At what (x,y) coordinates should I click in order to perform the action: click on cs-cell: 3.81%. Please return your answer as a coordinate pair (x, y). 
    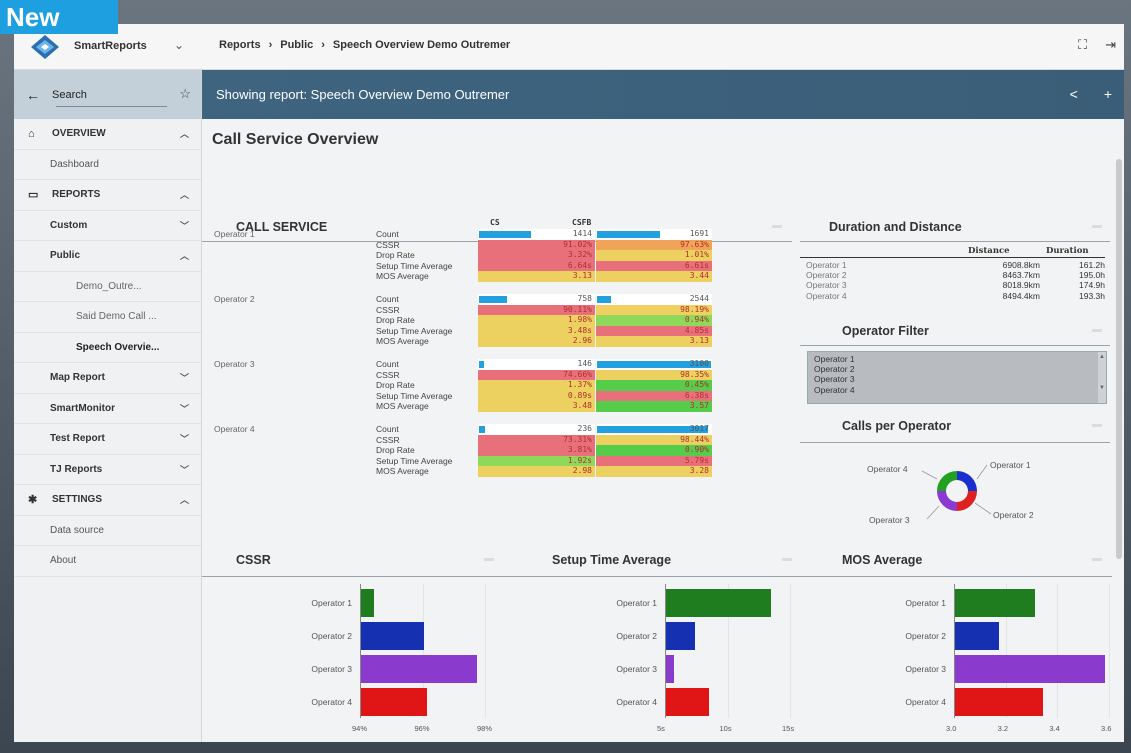
    Looking at the image, I should click on (536, 450).